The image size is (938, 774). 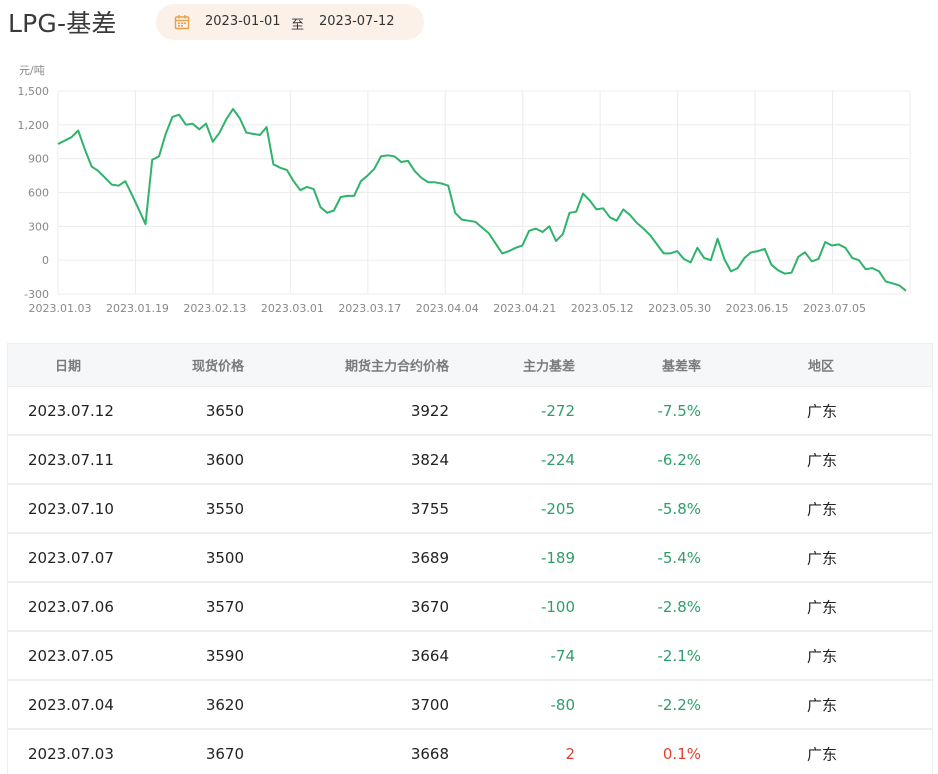 What do you see at coordinates (38, 193) in the screenshot?
I see `y-tick-label: 600` at bounding box center [38, 193].